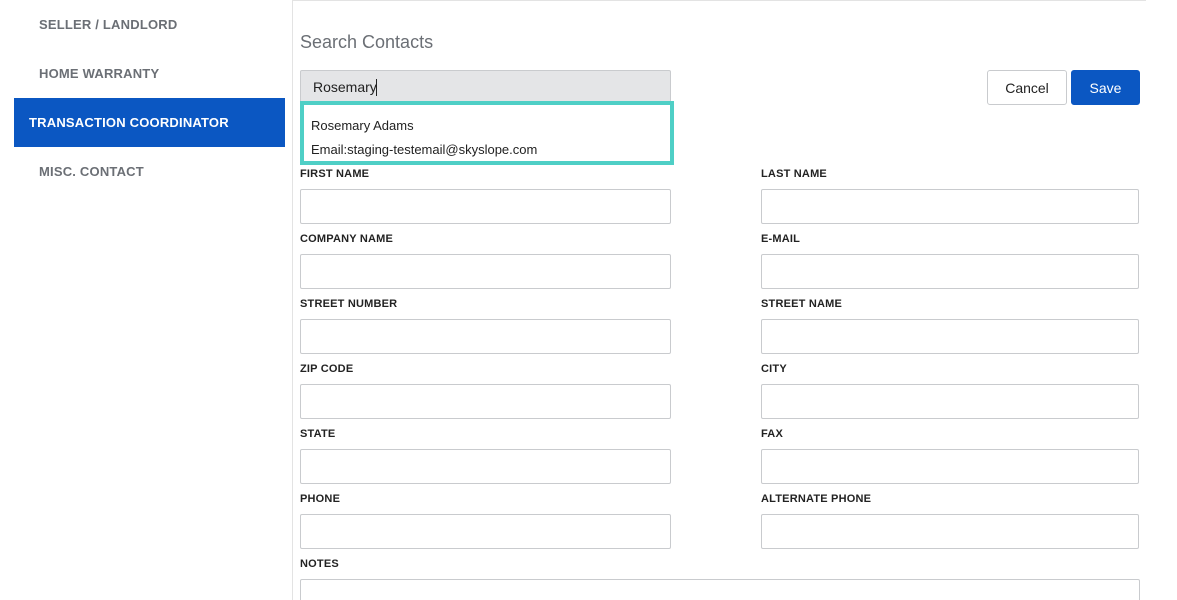 Image resolution: width=1177 pixels, height=600 pixels. I want to click on city-label: CITY, so click(774, 369).